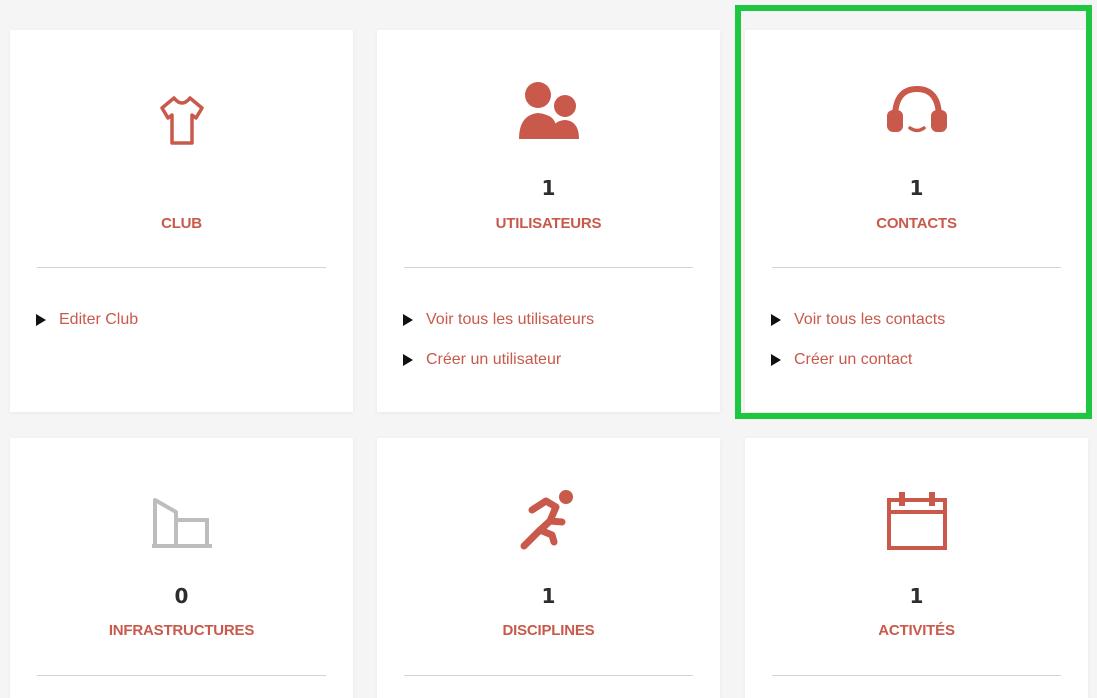 The height and width of the screenshot is (698, 1097). What do you see at coordinates (548, 596) in the screenshot?
I see `disciplines-count: 1` at bounding box center [548, 596].